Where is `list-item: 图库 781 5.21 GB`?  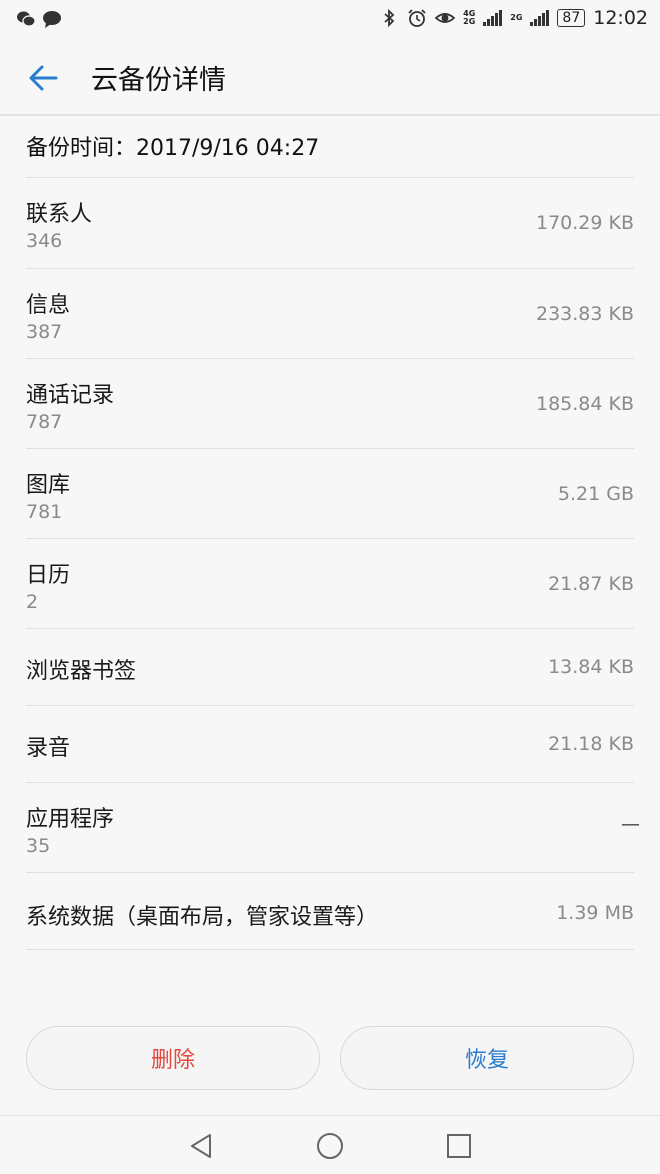 list-item: 图库 781 5.21 GB is located at coordinates (330, 494).